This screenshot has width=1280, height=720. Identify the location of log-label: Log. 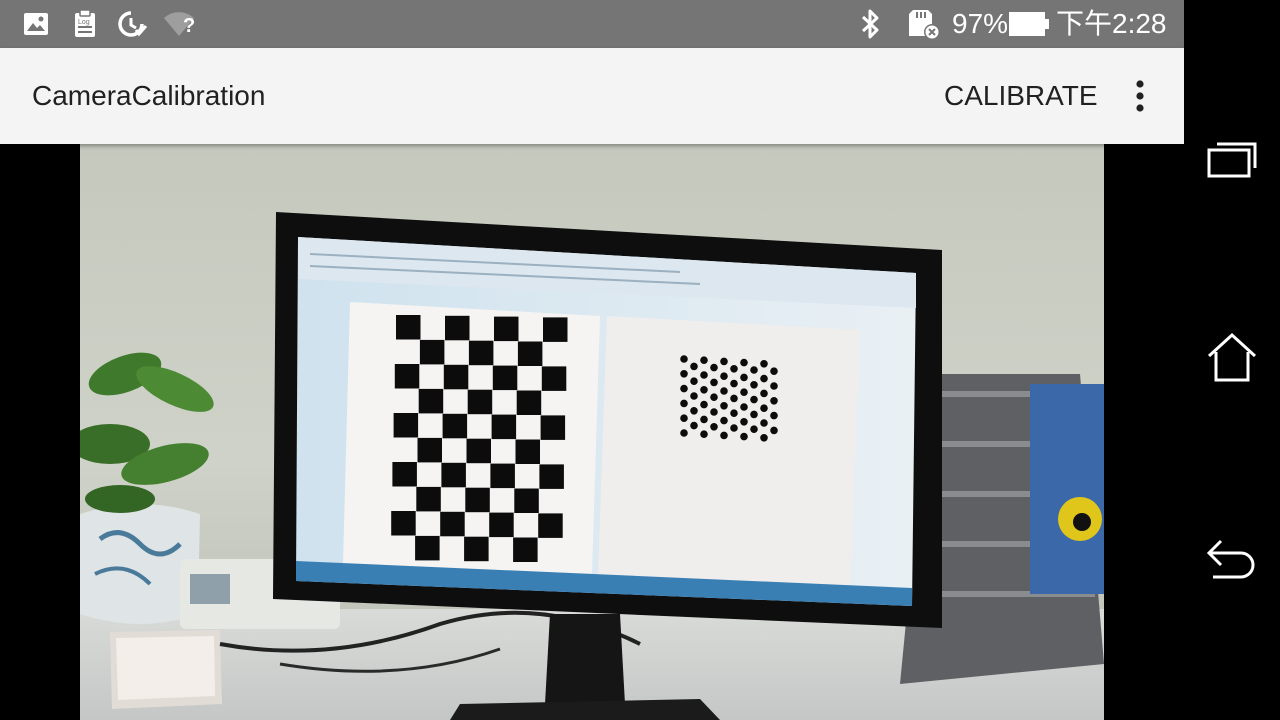
(84, 22).